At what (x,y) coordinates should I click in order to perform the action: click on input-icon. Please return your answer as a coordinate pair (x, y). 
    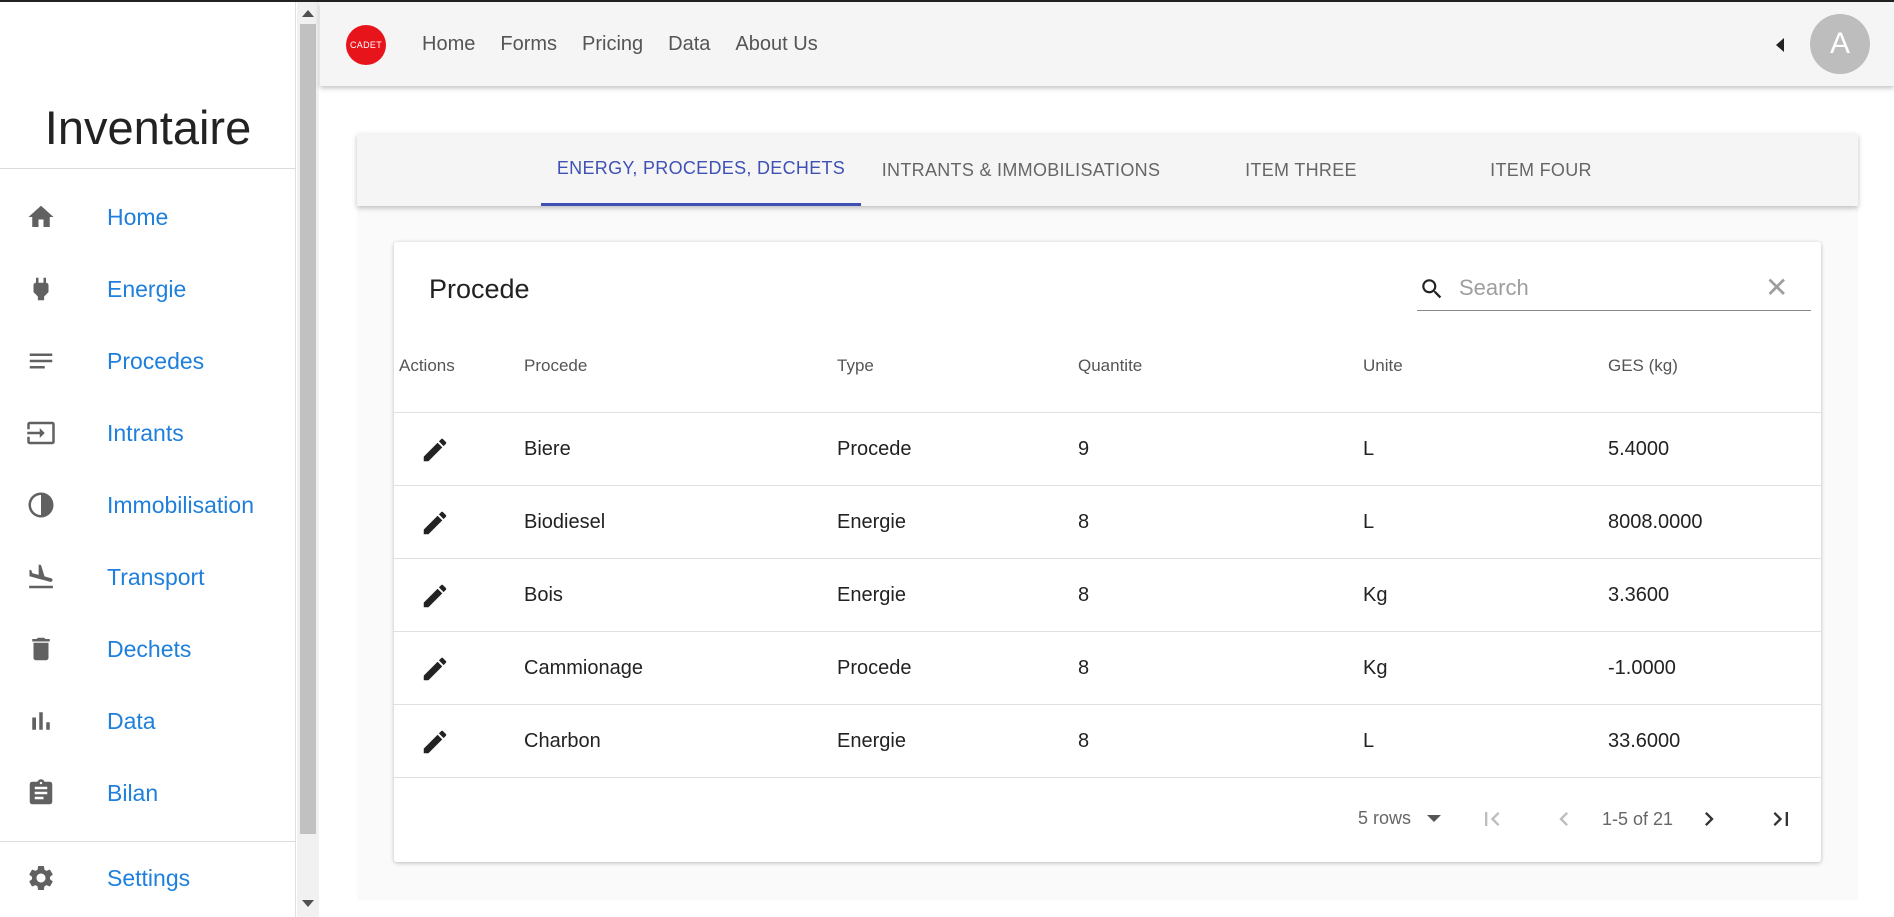
    Looking at the image, I should click on (41, 433).